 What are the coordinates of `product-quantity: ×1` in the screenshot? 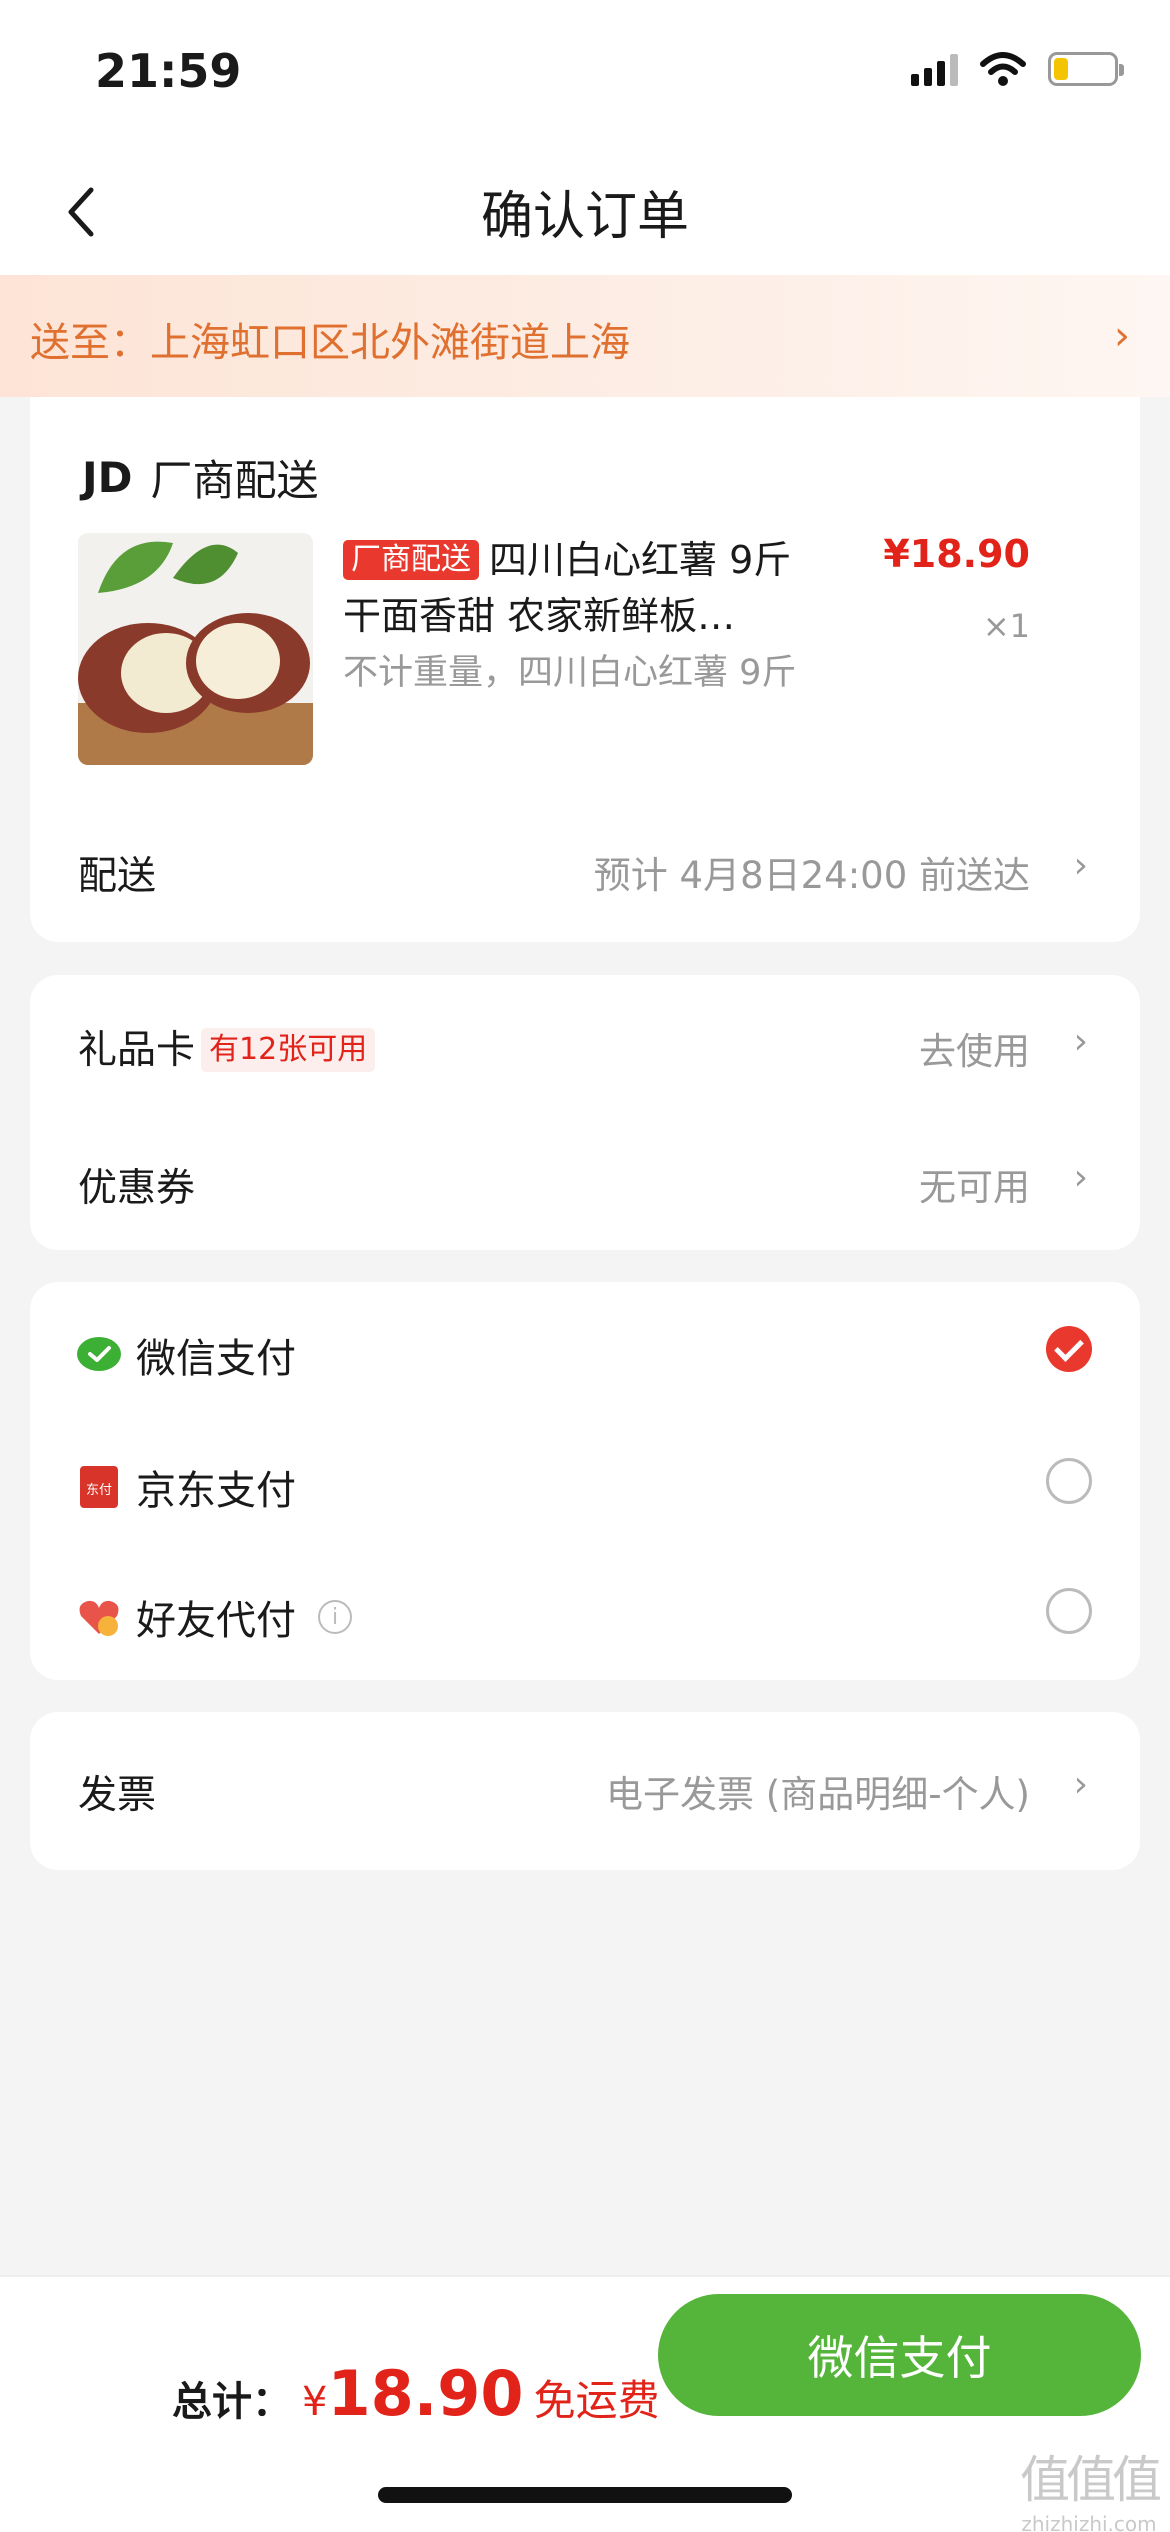 It's located at (1006, 626).